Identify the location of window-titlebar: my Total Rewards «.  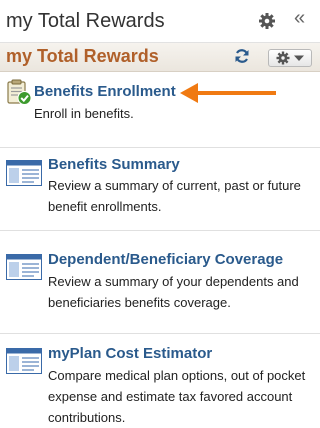
(160, 21).